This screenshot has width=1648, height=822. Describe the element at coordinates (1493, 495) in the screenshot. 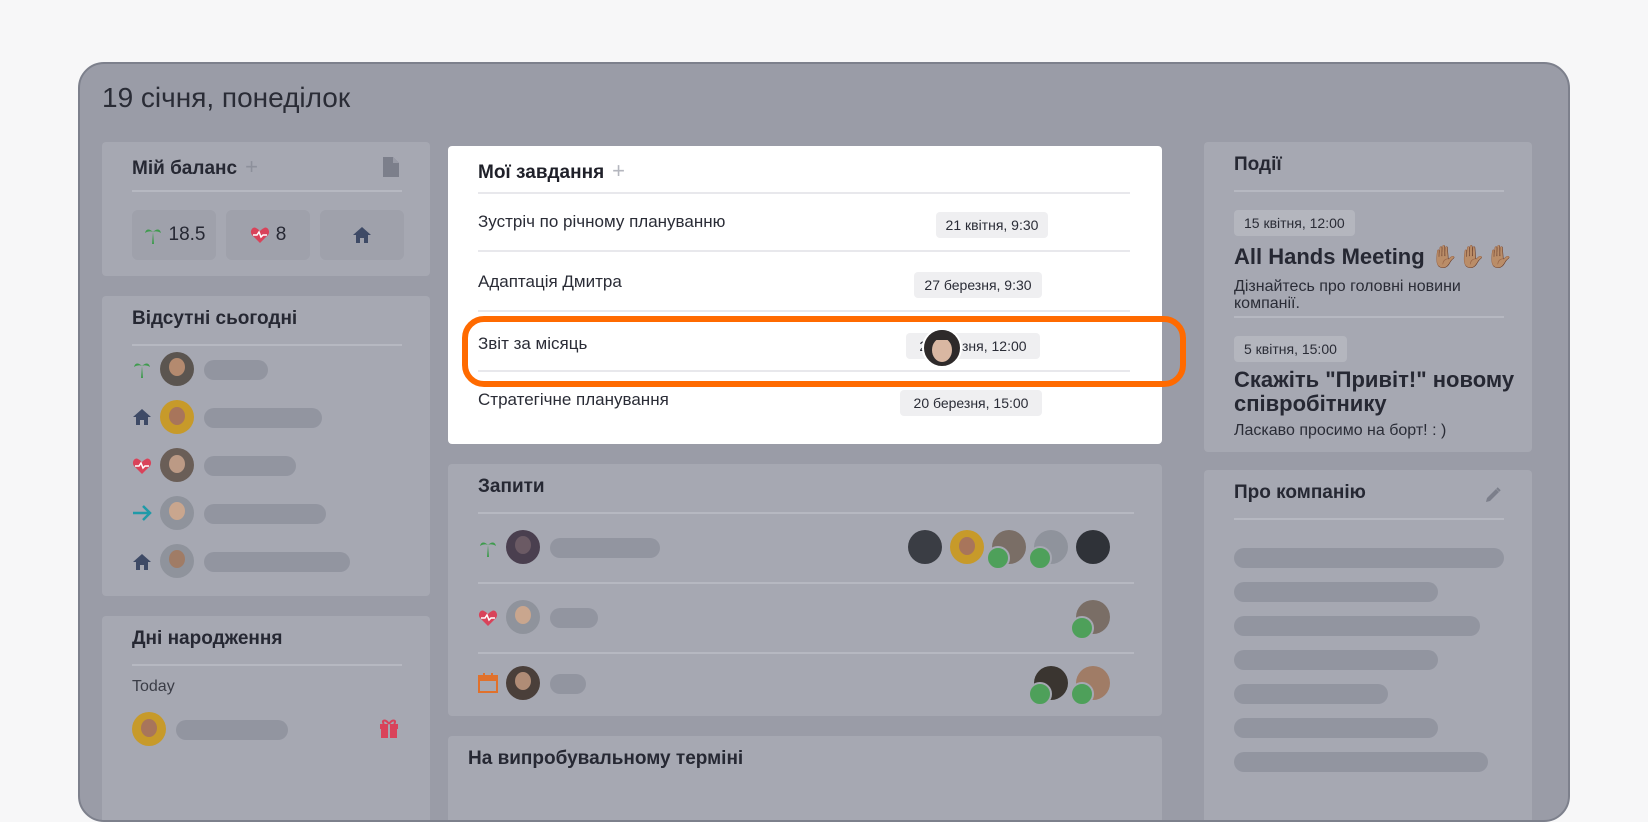

I see `pencil-icon` at that location.